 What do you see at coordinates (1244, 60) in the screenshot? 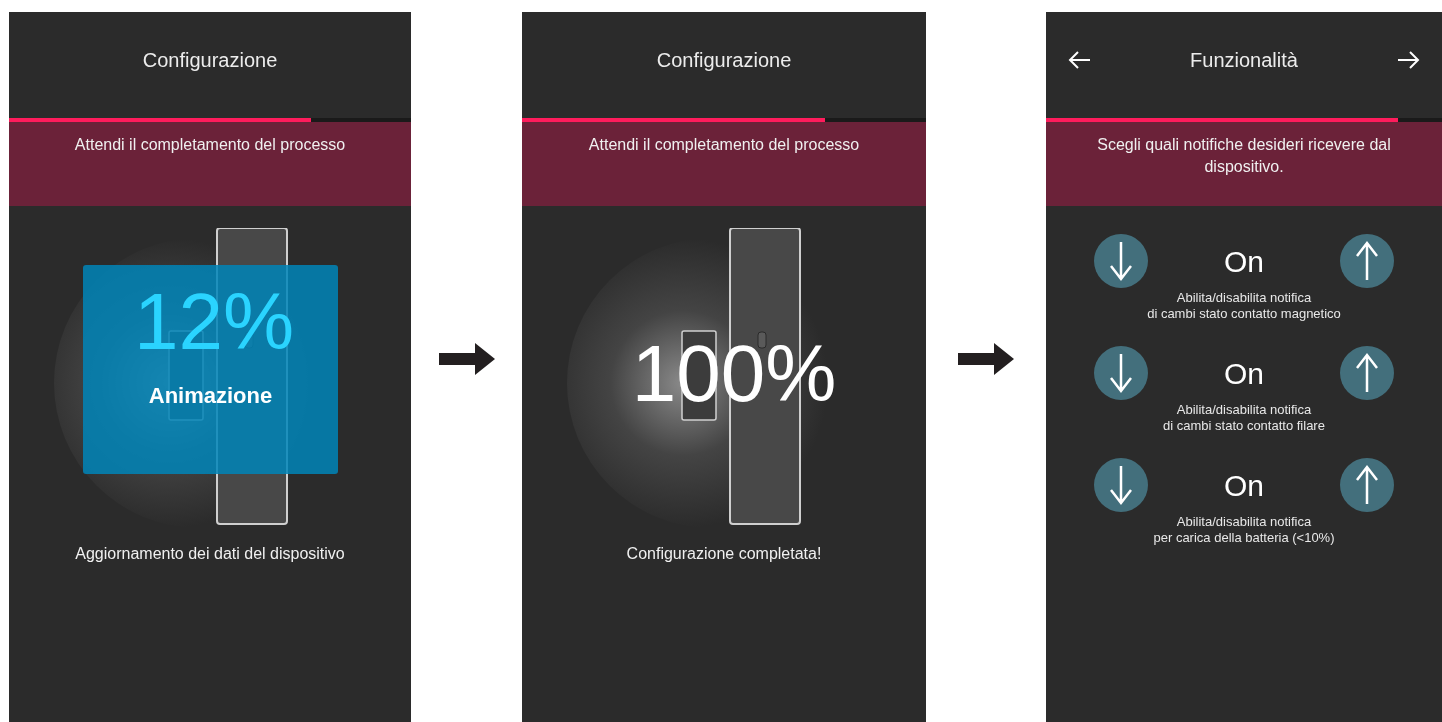
I see `screen-title: Funzionalità` at bounding box center [1244, 60].